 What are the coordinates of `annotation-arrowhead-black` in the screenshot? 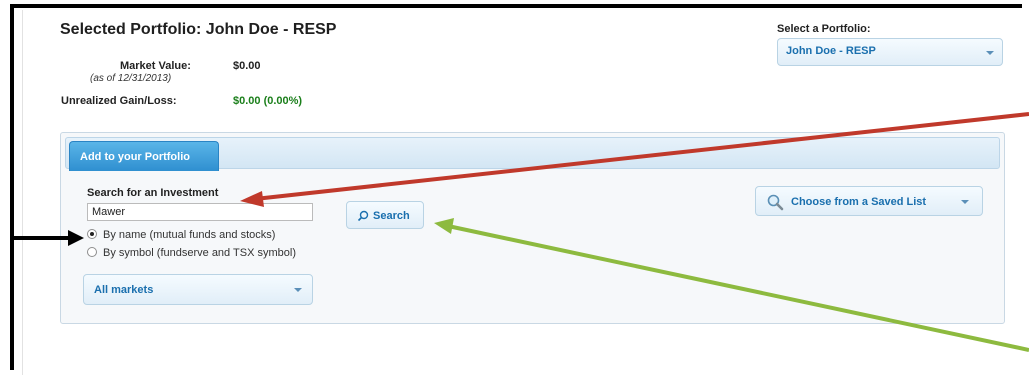 It's located at (76, 238).